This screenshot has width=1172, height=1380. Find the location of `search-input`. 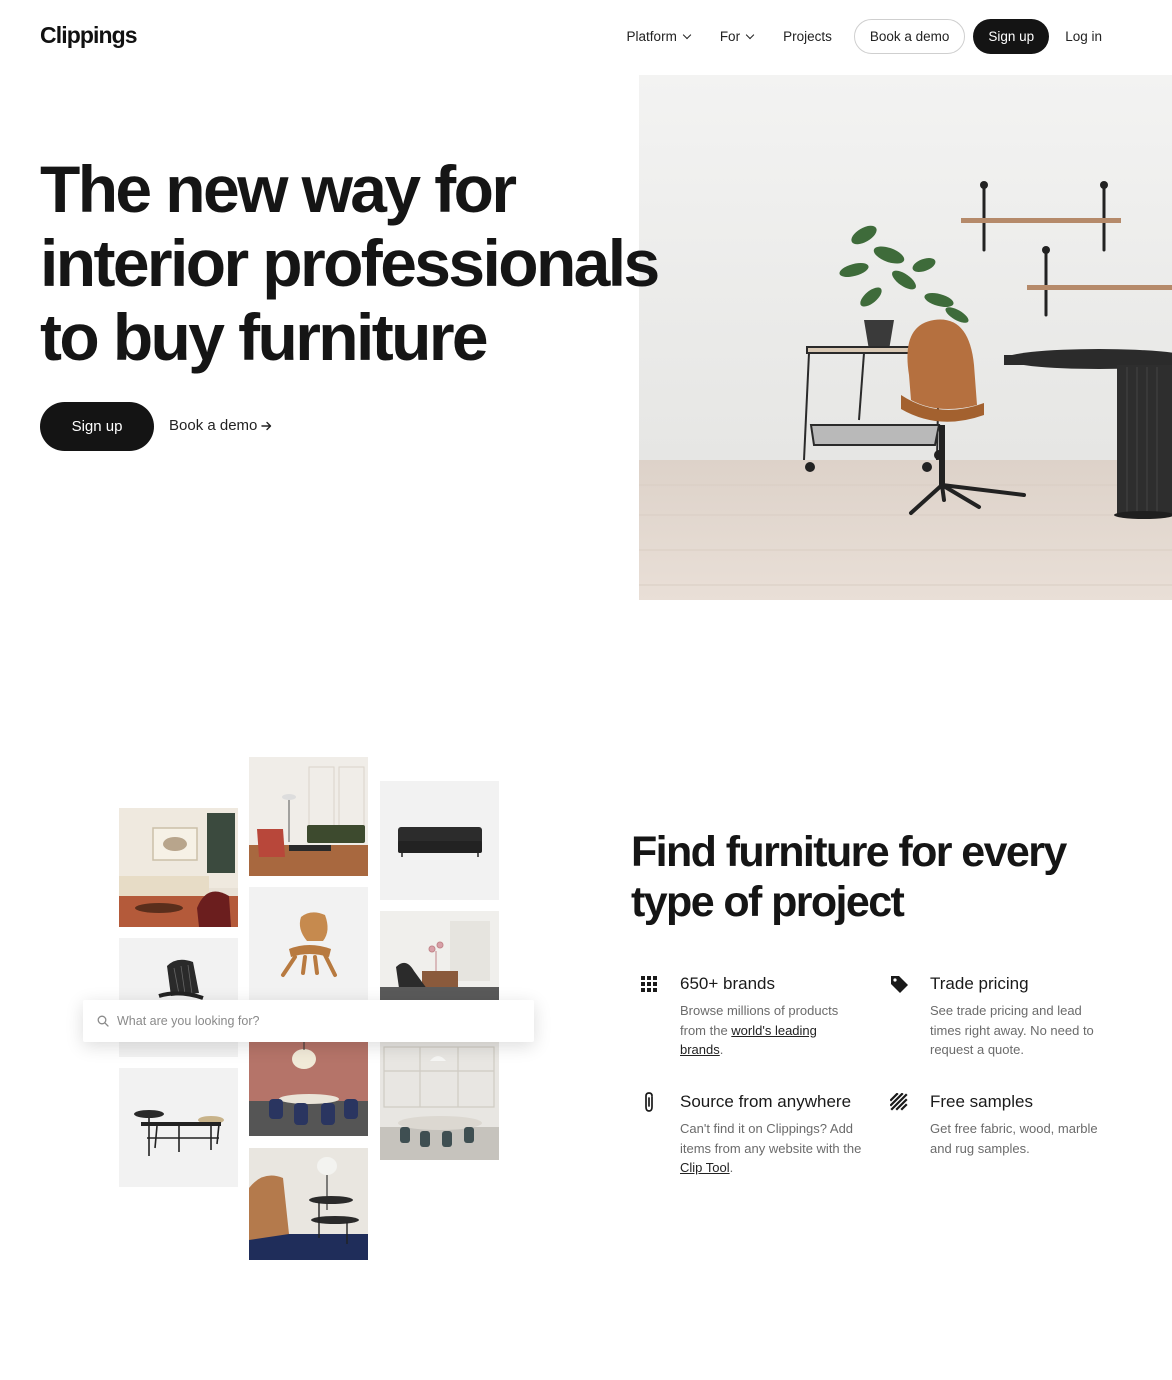

search-input is located at coordinates (307, 1021).